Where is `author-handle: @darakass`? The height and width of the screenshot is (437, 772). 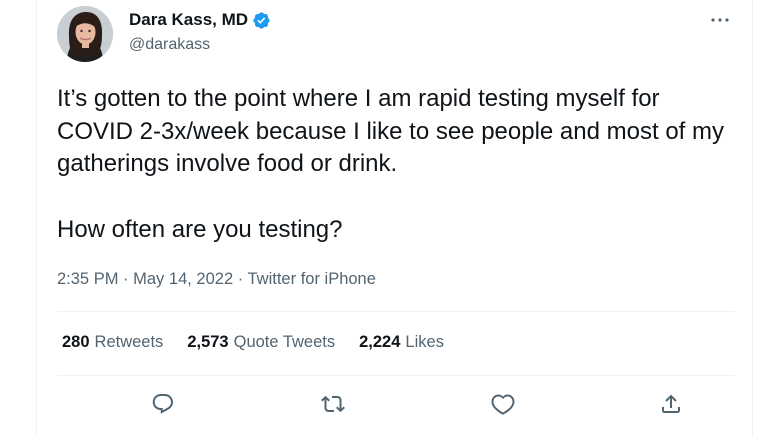
author-handle: @darakass is located at coordinates (169, 45).